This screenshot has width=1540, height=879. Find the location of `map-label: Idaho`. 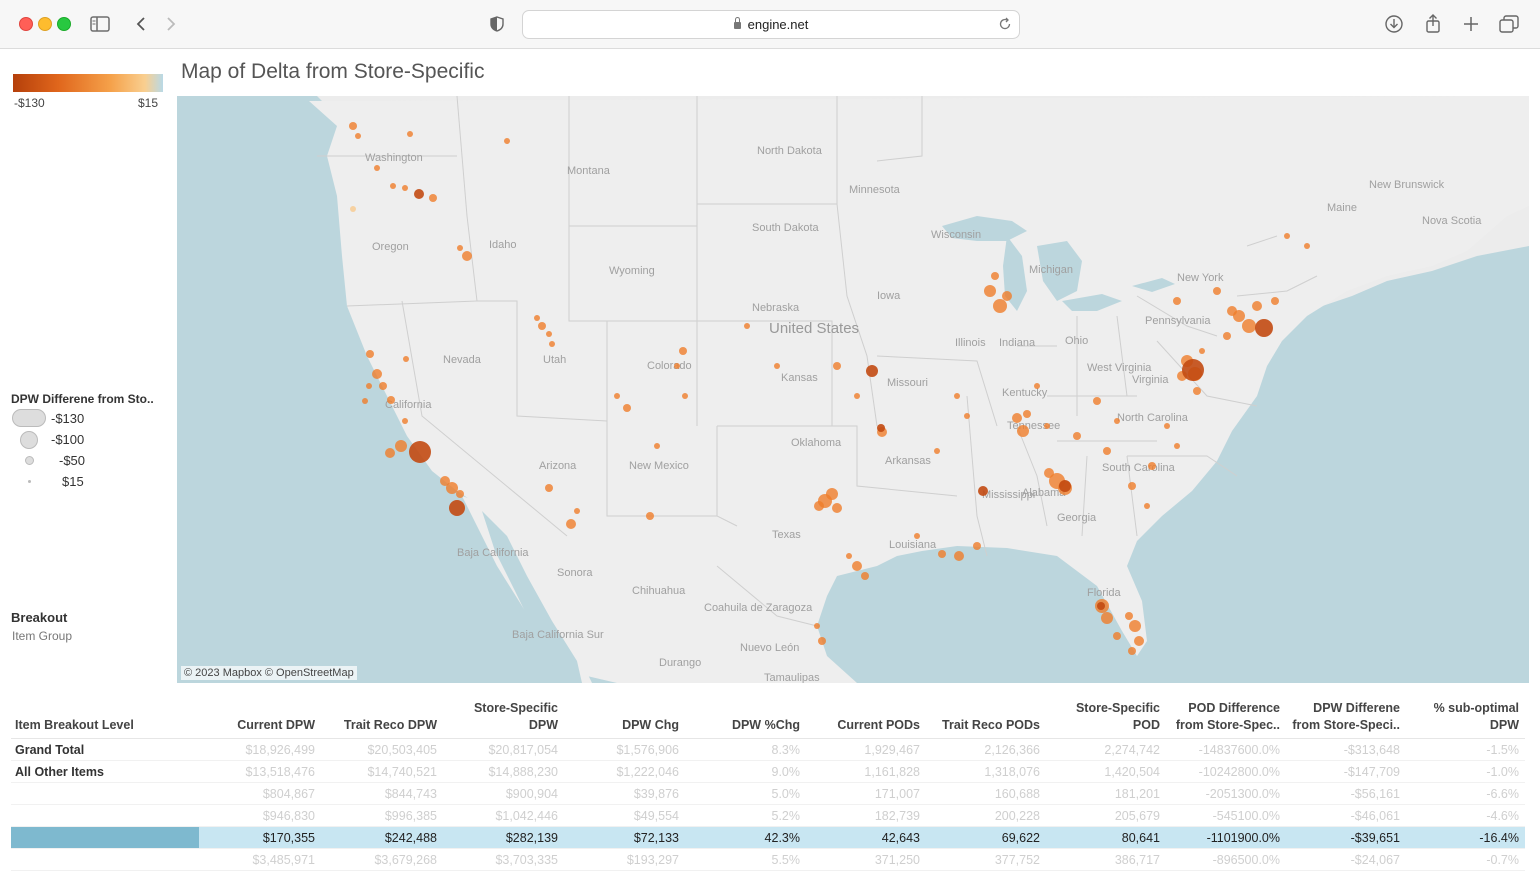

map-label: Idaho is located at coordinates (503, 245).